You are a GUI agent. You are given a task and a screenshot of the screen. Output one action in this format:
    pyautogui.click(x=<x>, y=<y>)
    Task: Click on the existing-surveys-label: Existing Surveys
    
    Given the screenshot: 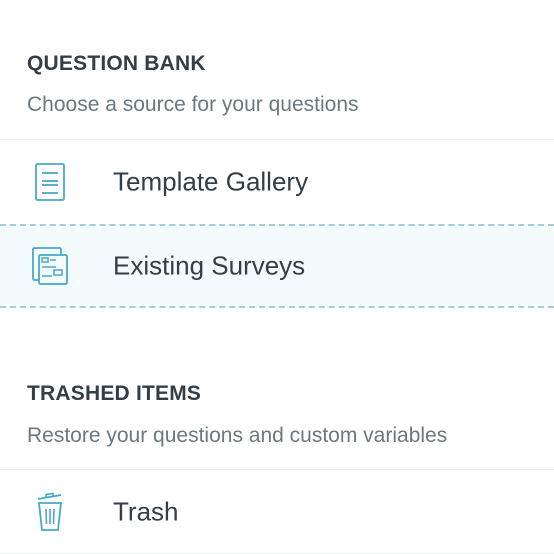 What is the action you would take?
    pyautogui.click(x=209, y=265)
    